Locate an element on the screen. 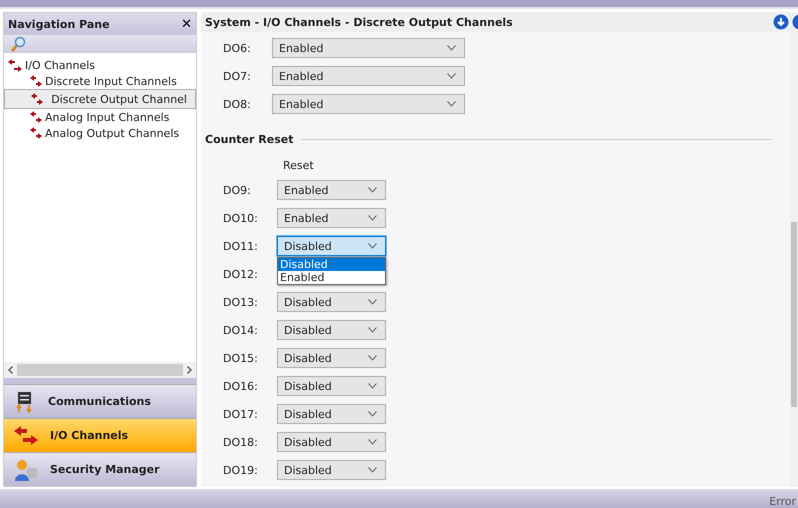 This screenshot has height=508, width=798. channel-label: DO10: is located at coordinates (240, 218).